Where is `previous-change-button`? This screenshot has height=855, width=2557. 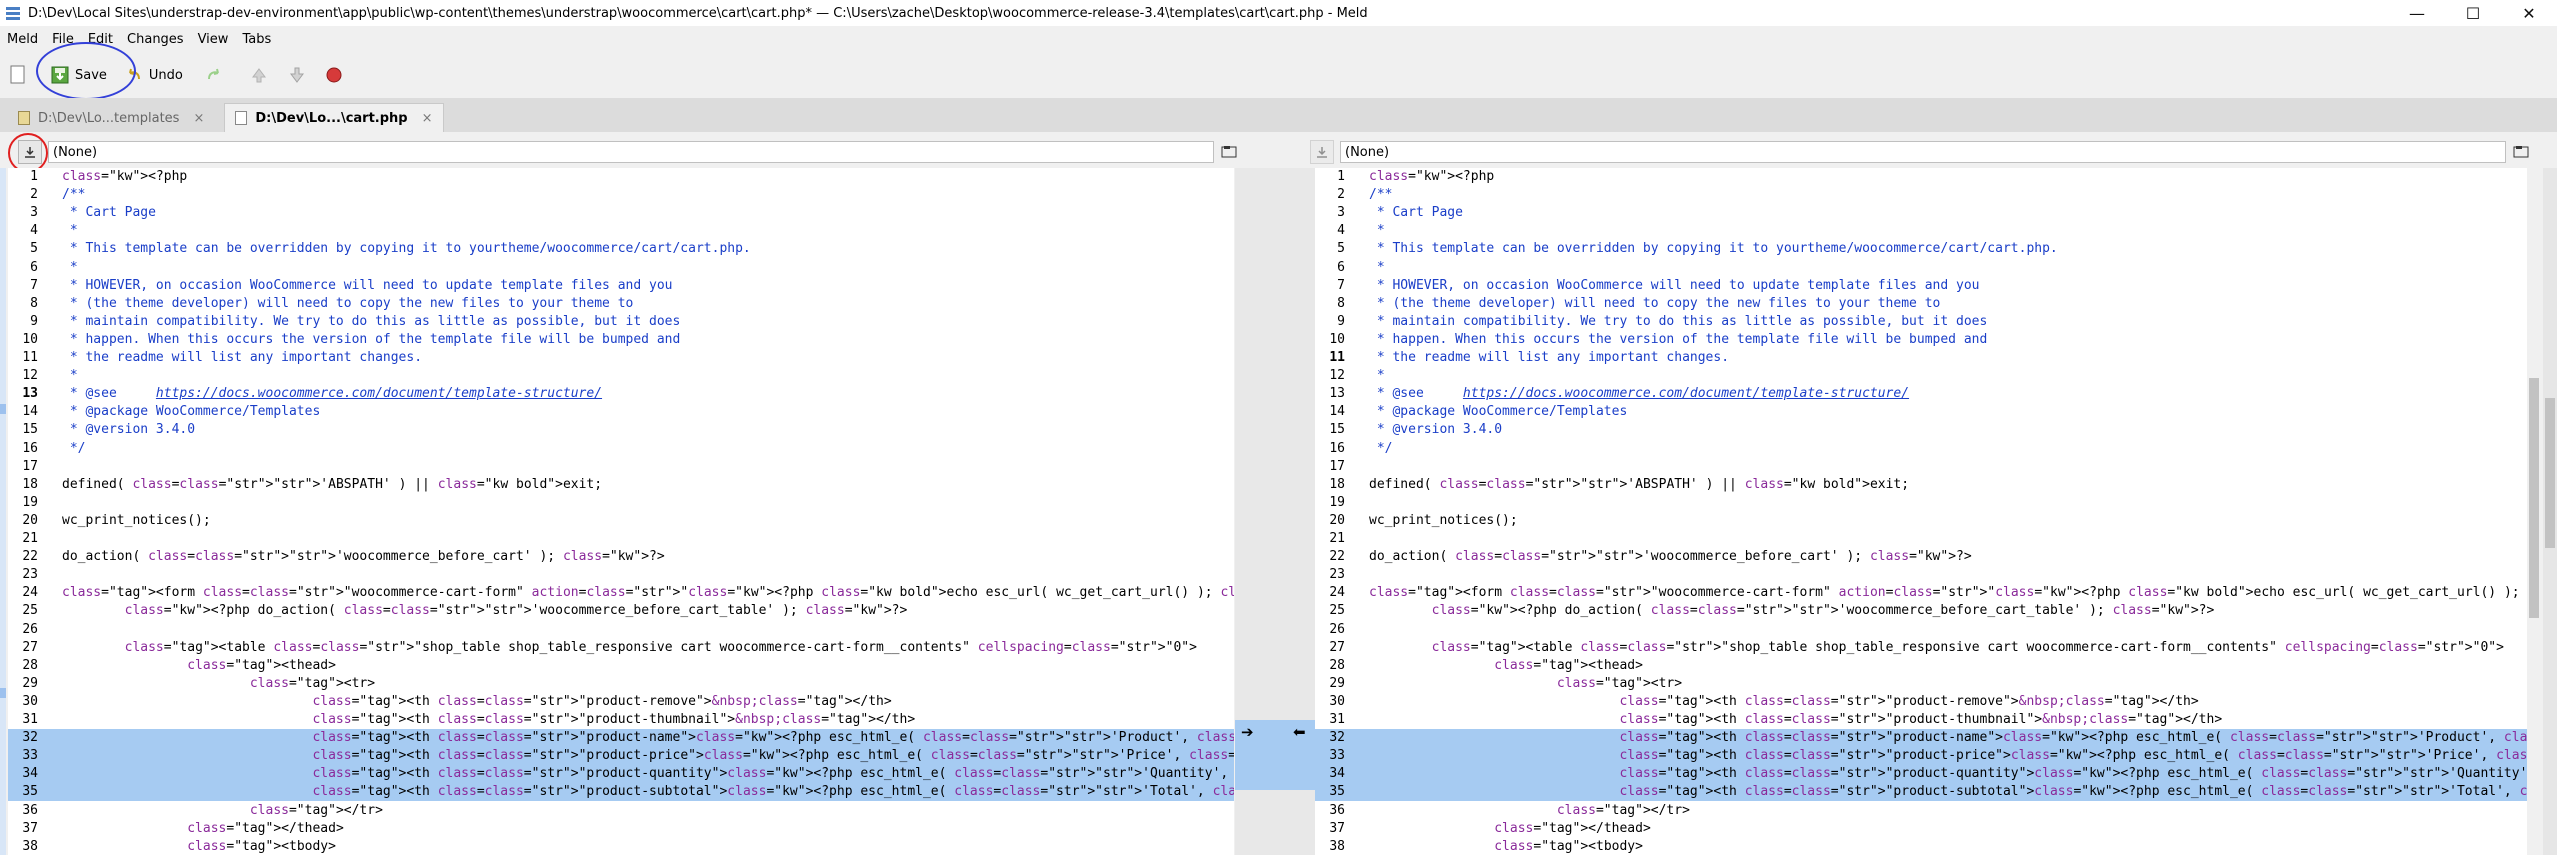
previous-change-button is located at coordinates (259, 75).